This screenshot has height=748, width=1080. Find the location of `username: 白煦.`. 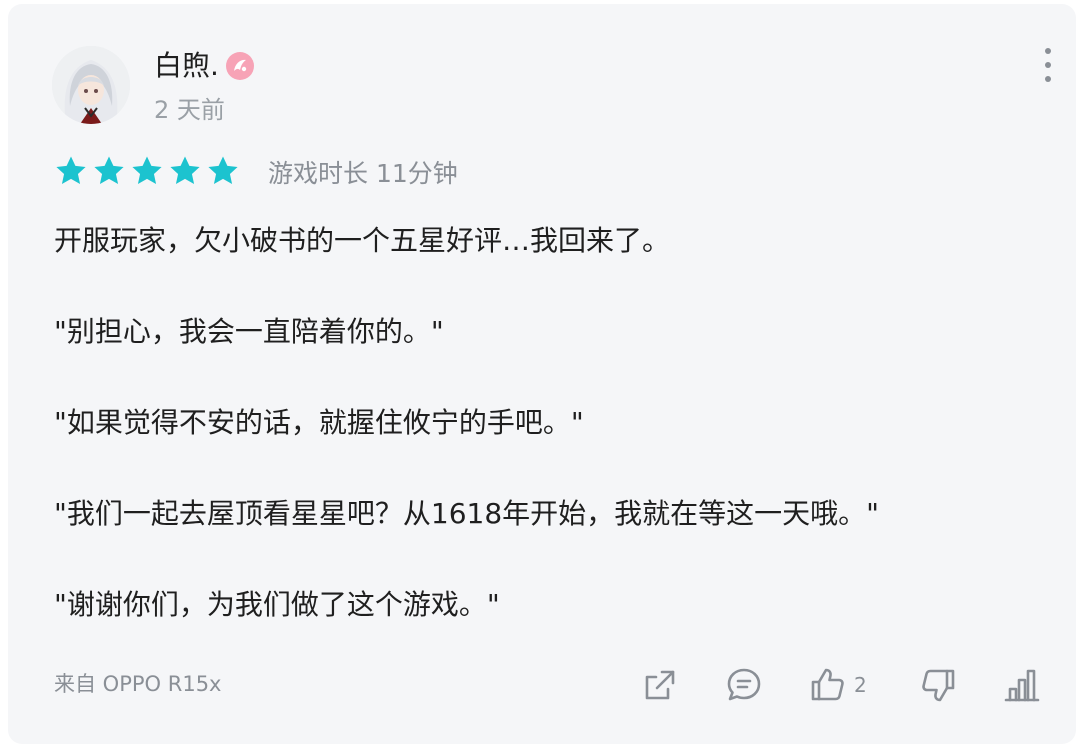

username: 白煦. is located at coordinates (186, 66).